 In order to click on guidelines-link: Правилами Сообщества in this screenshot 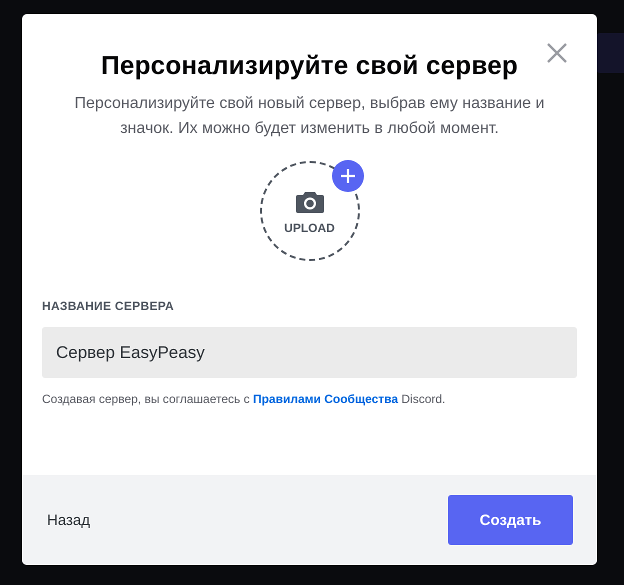, I will do `click(325, 399)`.